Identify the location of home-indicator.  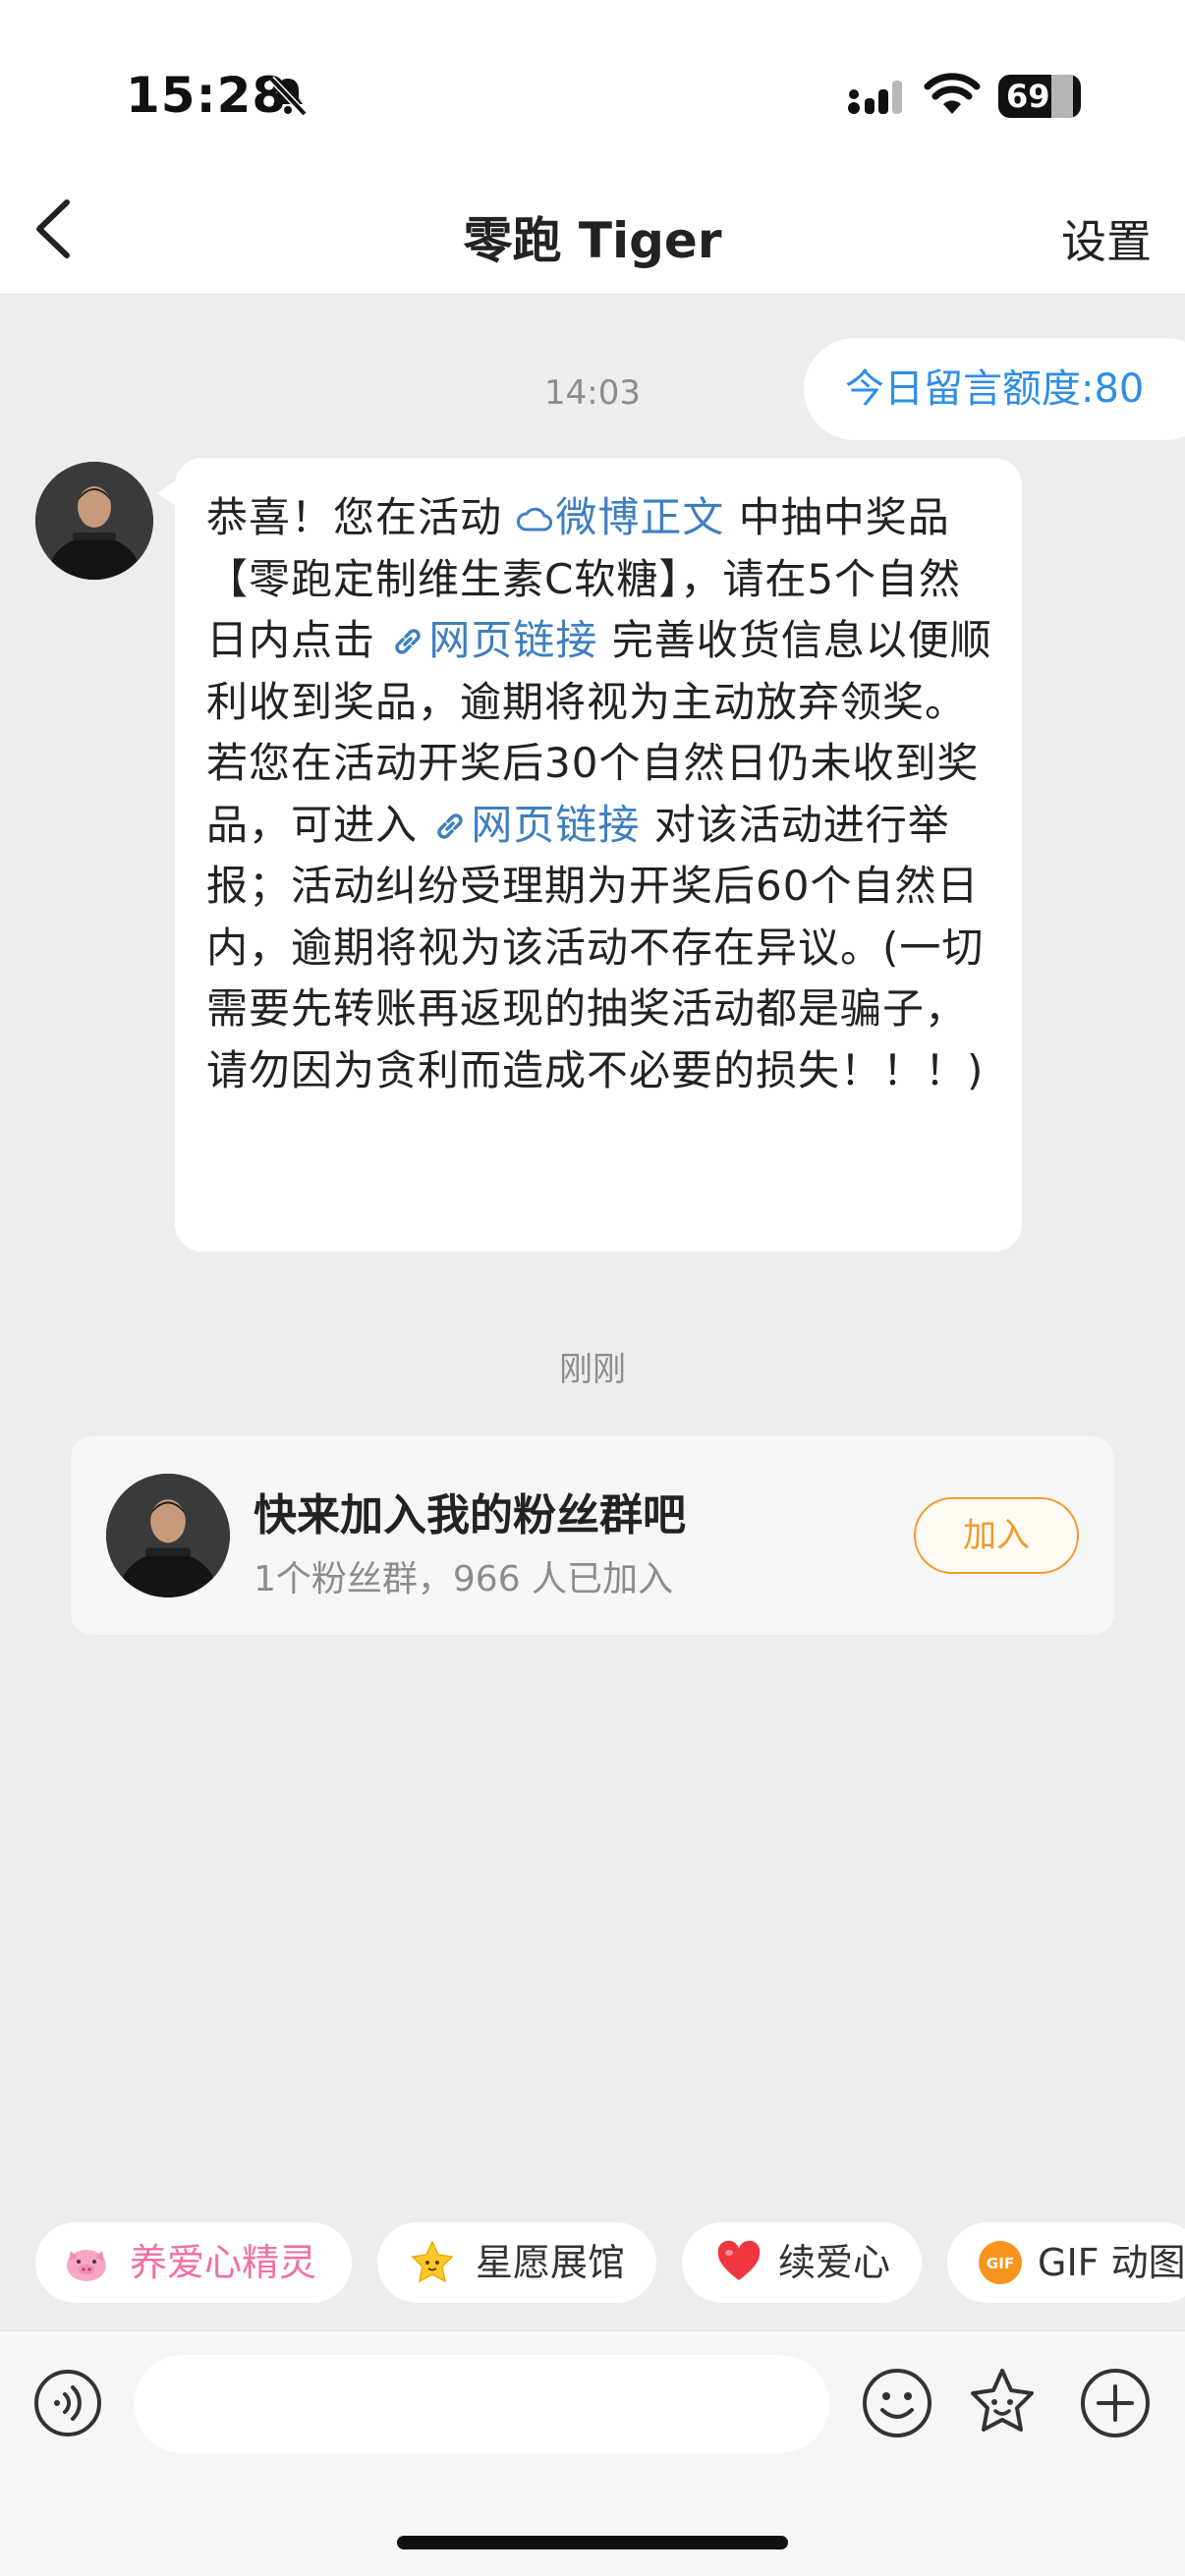
(592, 2542).